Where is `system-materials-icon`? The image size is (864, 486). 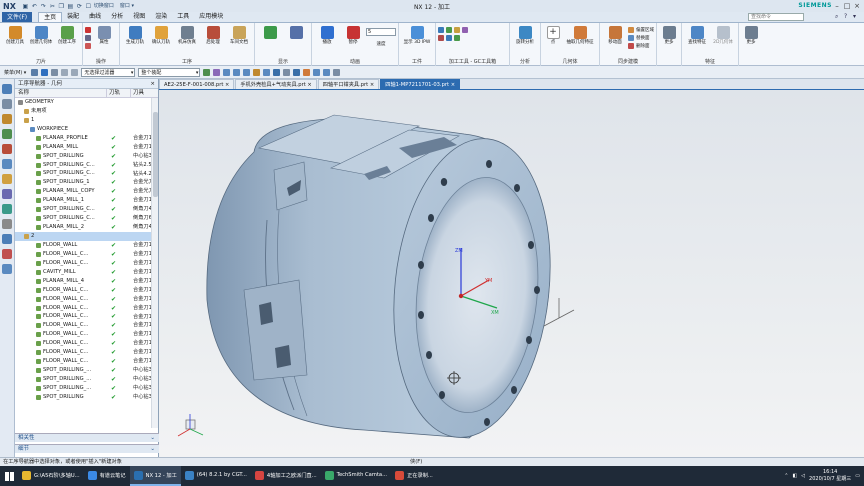
system-materials-icon is located at coordinates (7, 209).